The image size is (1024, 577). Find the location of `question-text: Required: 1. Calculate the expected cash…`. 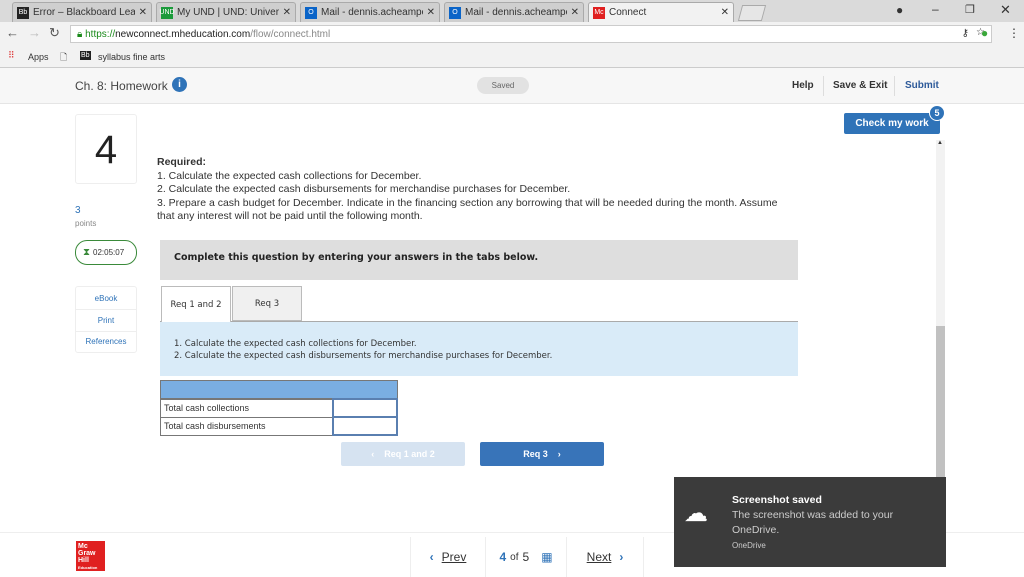

question-text: Required: 1. Calculate the expected cash… is located at coordinates (467, 190).